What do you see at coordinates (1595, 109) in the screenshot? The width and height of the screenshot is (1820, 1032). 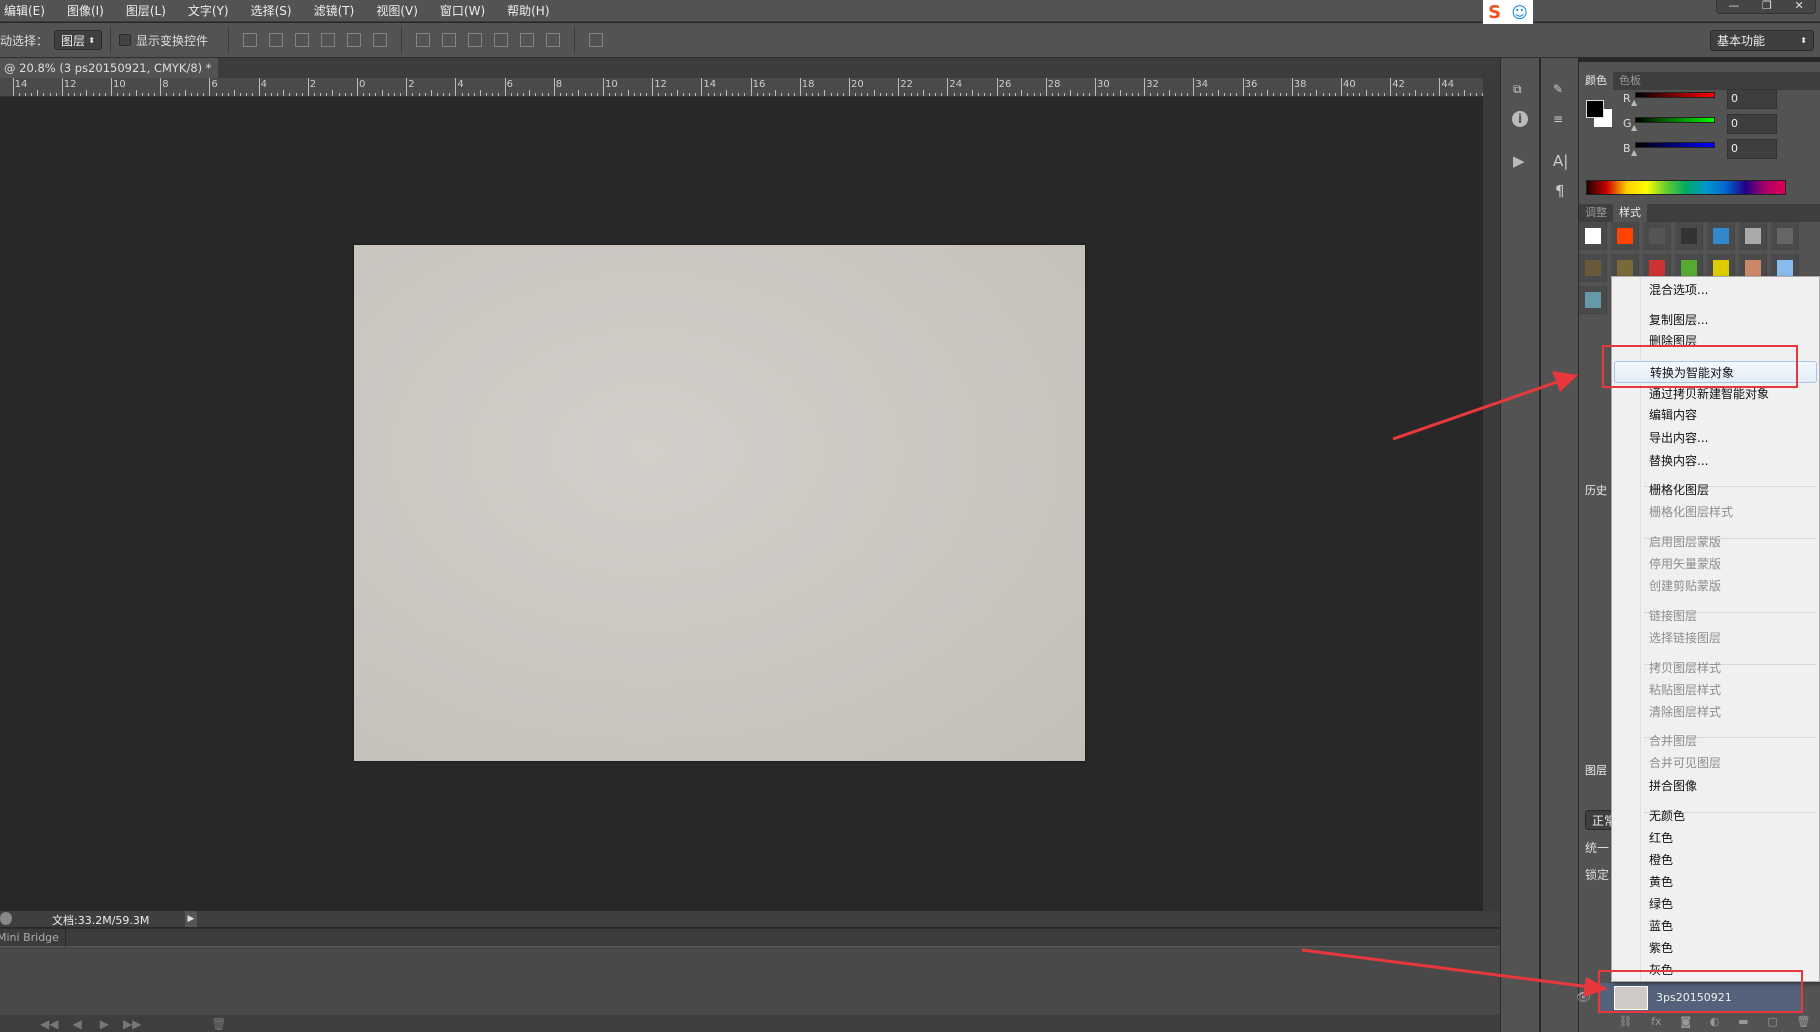 I see `foreground-color-swatch` at bounding box center [1595, 109].